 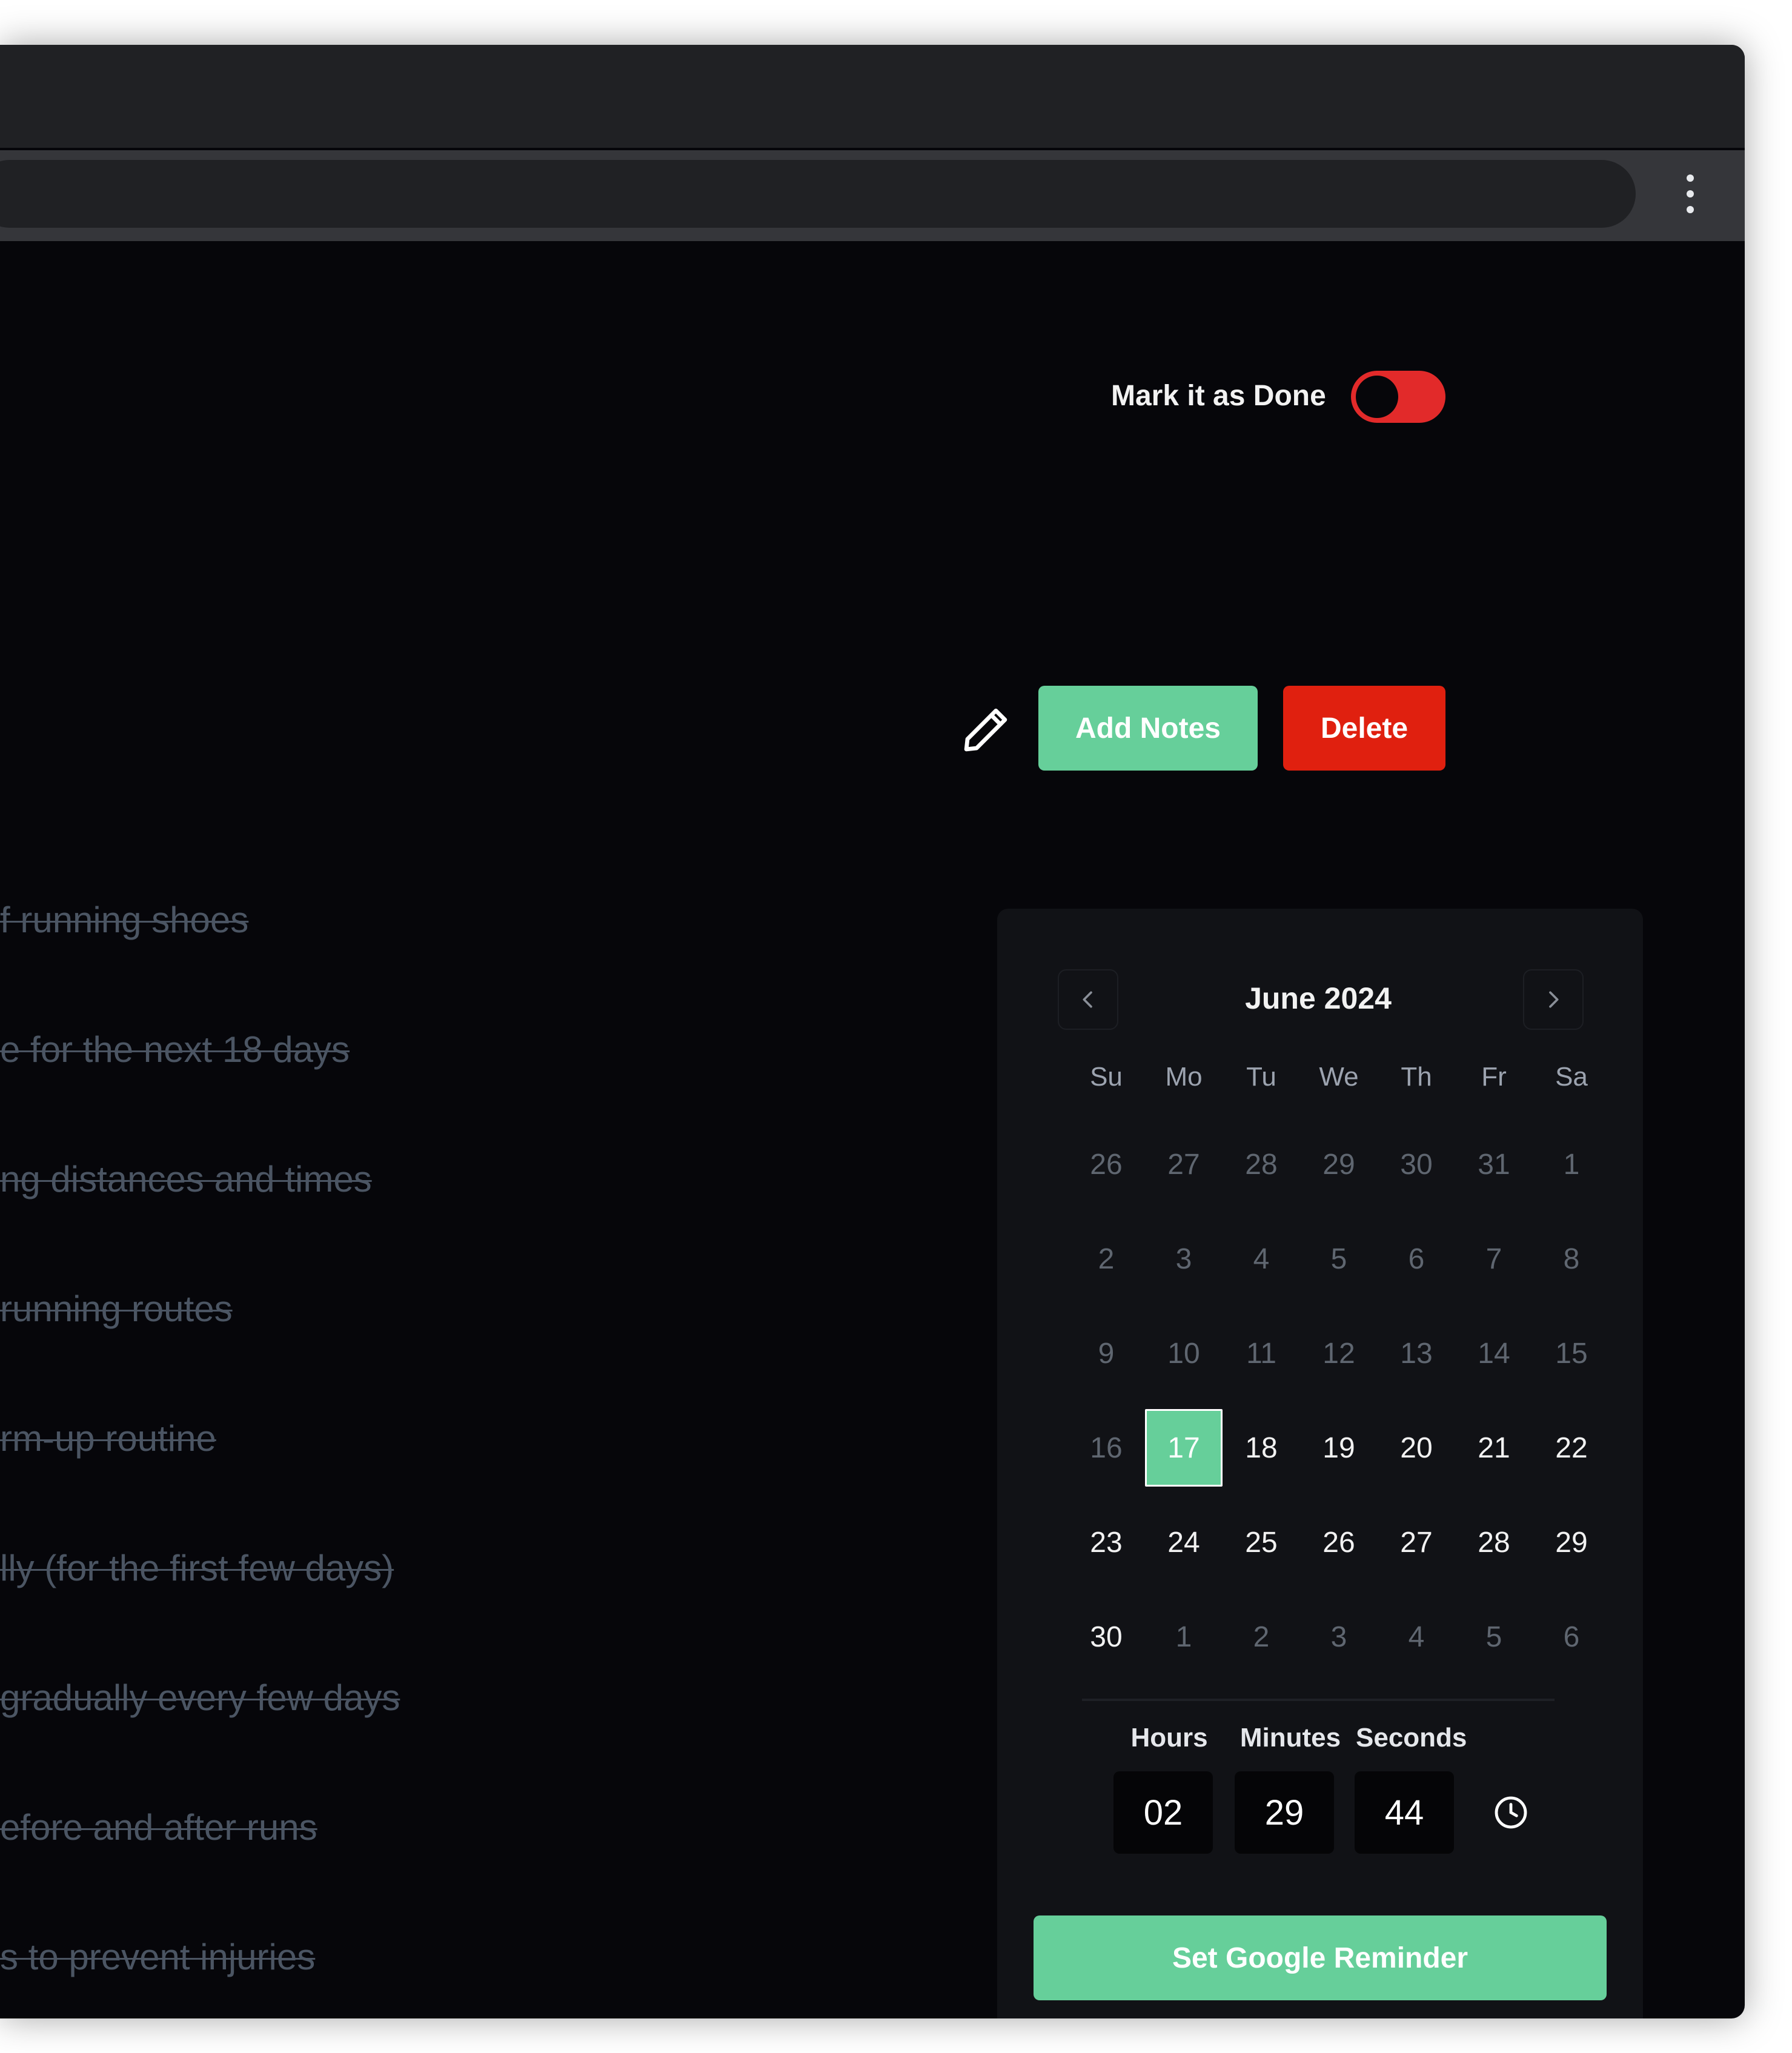 What do you see at coordinates (1184, 1354) in the screenshot?
I see `calendar-day: 10` at bounding box center [1184, 1354].